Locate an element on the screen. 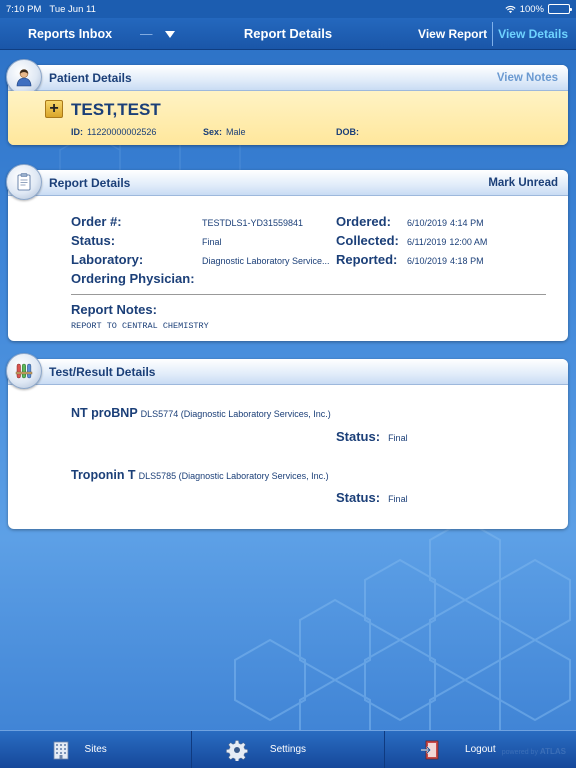 The width and height of the screenshot is (576, 768). report-details-title: Report Details is located at coordinates (90, 182).